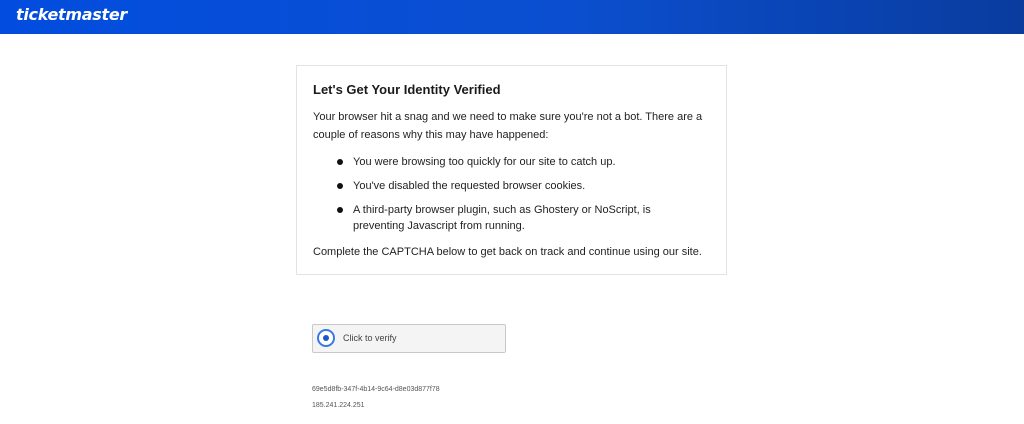 Image resolution: width=1024 pixels, height=424 pixels. I want to click on captcha-label: Click to verify, so click(370, 338).